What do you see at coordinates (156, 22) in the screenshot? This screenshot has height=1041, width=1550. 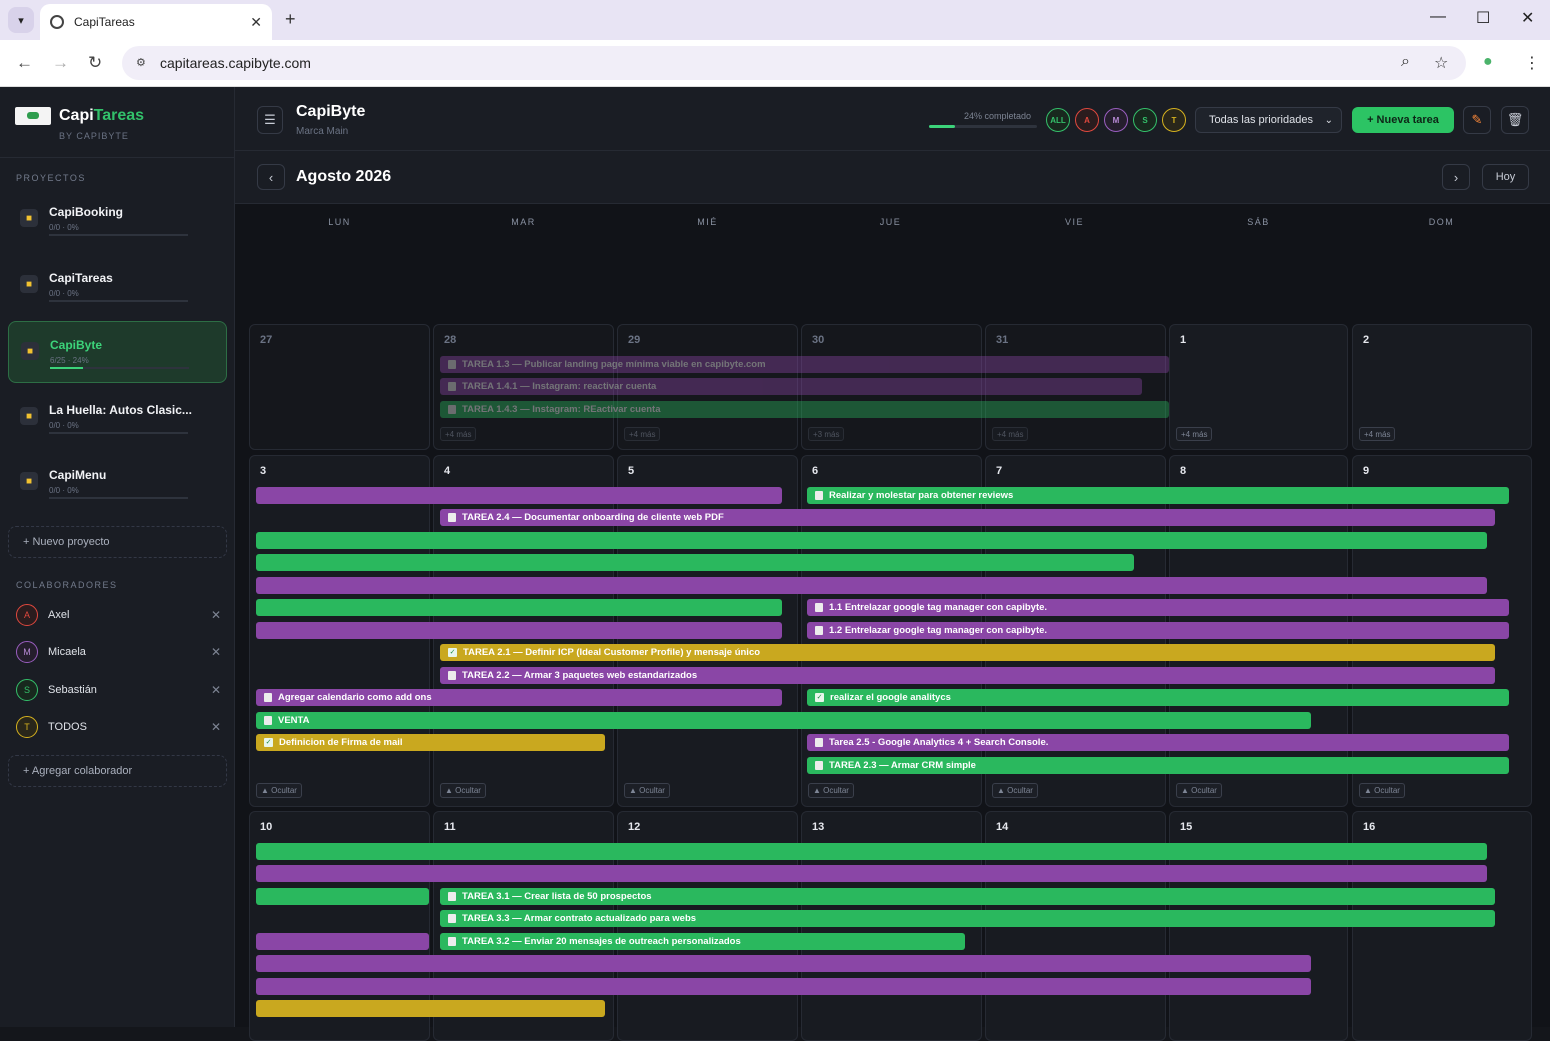 I see `browser-tab: CapiTareas ✕` at bounding box center [156, 22].